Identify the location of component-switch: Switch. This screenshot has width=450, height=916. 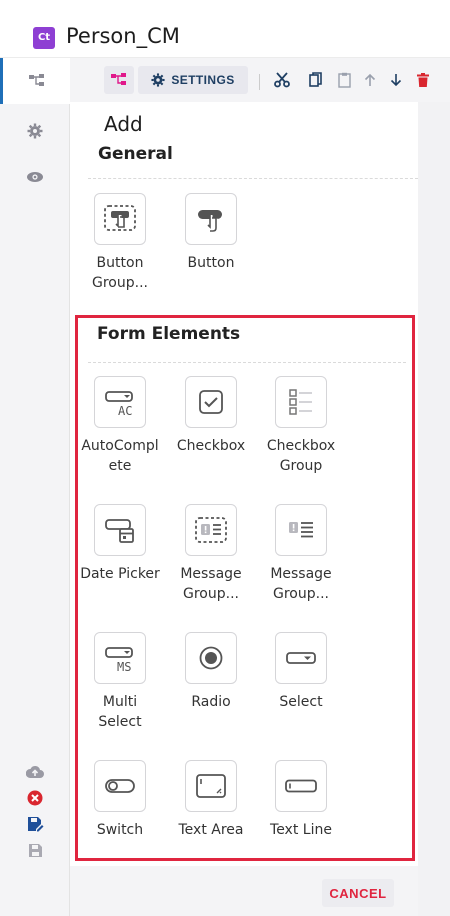
(120, 800).